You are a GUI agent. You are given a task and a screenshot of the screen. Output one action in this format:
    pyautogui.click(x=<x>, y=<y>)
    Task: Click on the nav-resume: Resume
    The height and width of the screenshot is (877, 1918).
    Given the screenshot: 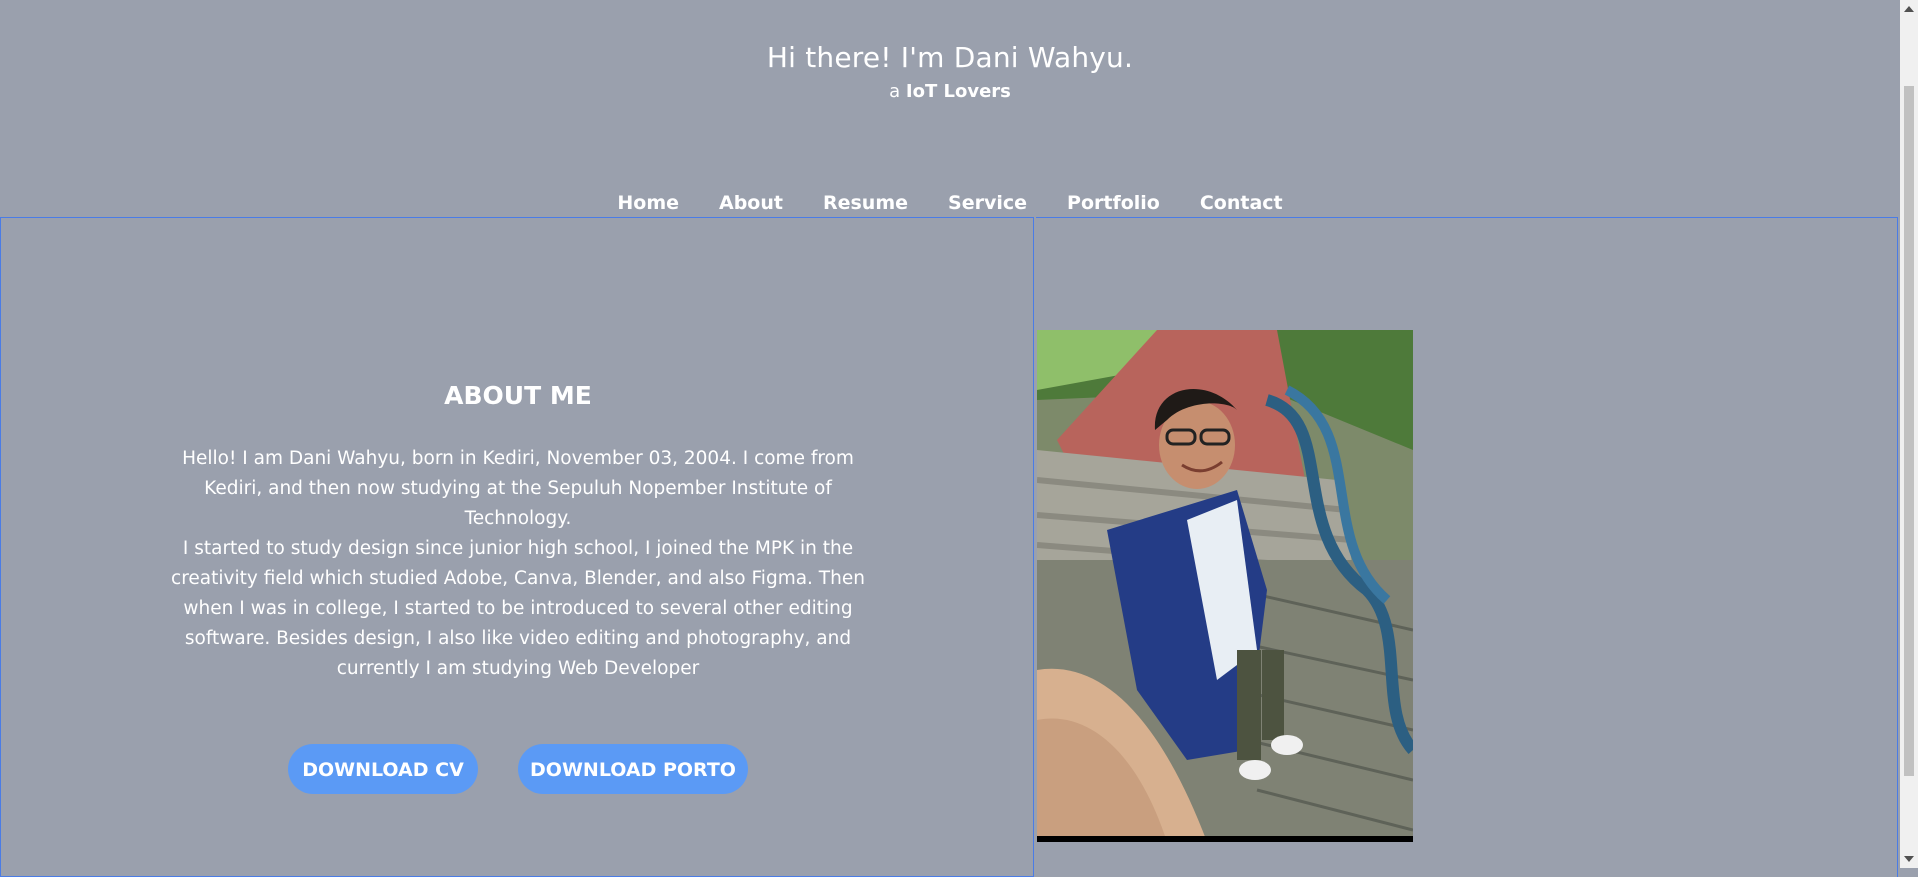 What is the action you would take?
    pyautogui.click(x=865, y=203)
    